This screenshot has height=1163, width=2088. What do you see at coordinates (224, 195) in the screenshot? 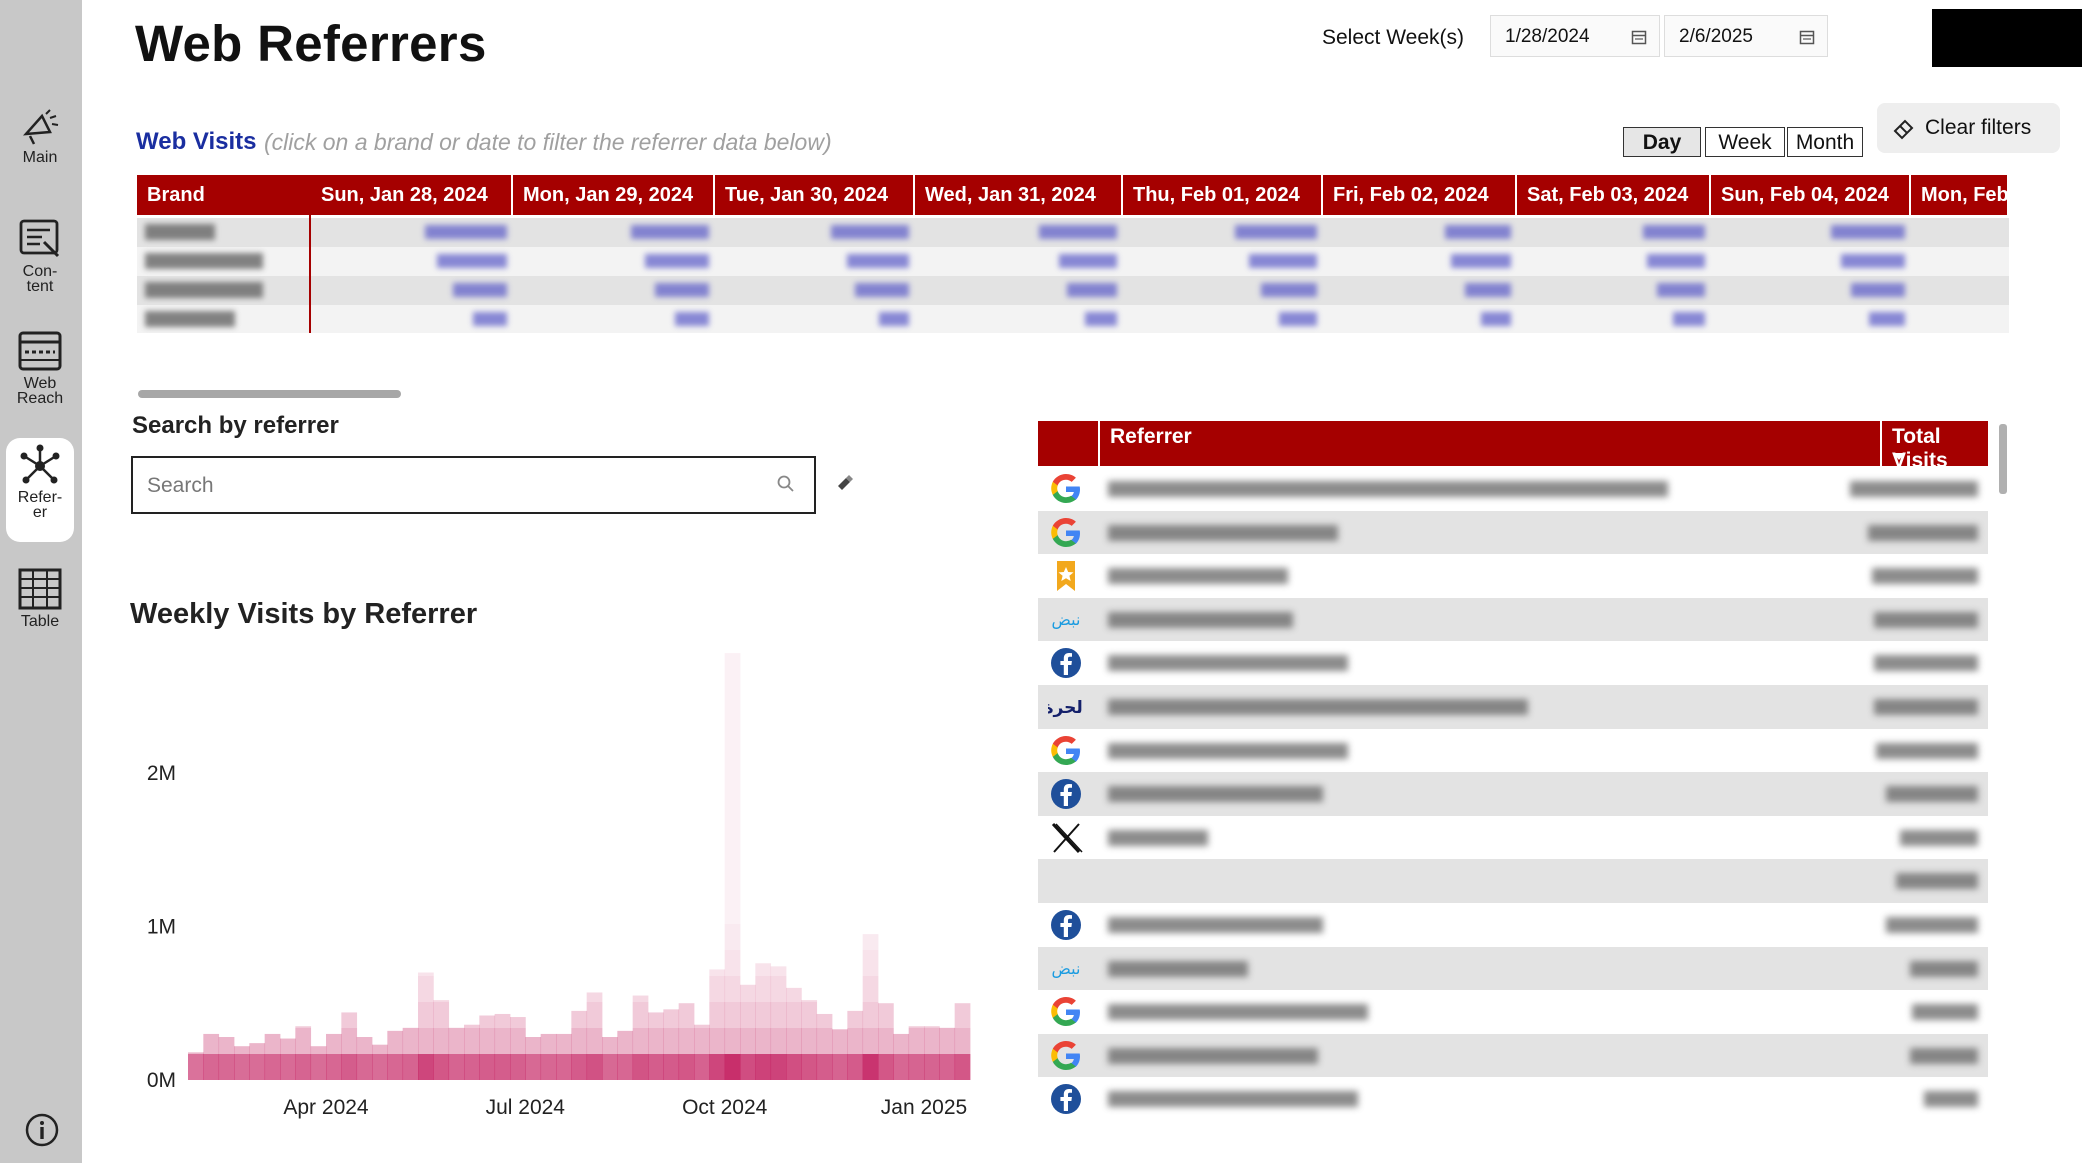
I see `brand-column-header: Brand` at bounding box center [224, 195].